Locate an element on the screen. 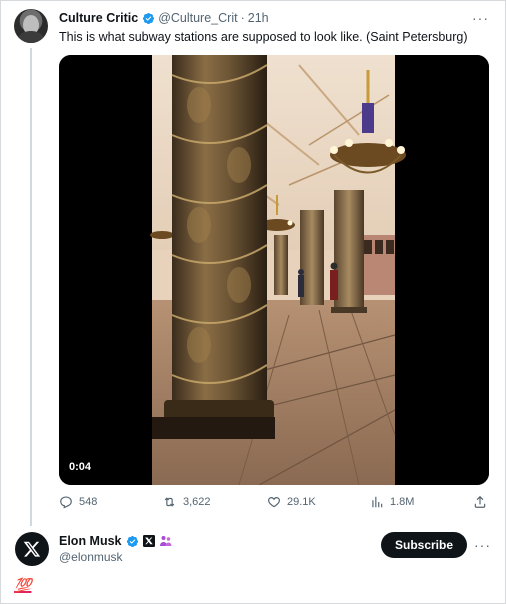 Image resolution: width=506 pixels, height=604 pixels. heart-icon is located at coordinates (274, 502).